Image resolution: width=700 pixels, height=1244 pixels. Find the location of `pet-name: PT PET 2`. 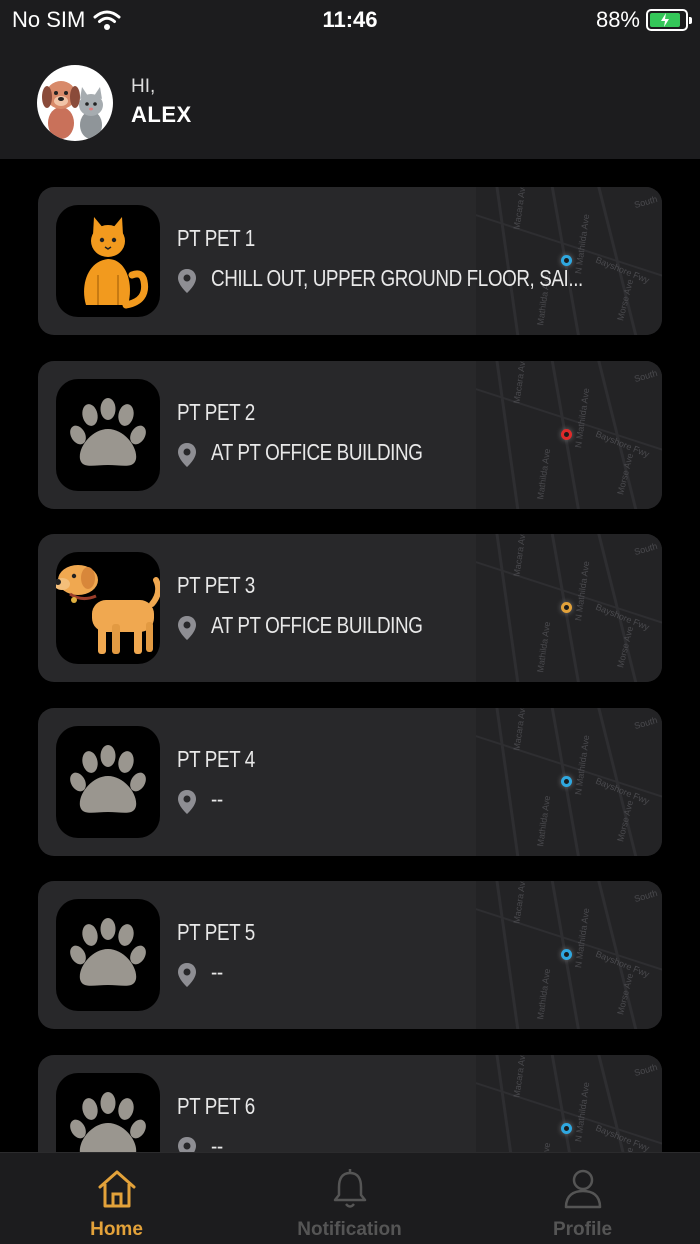

pet-name: PT PET 2 is located at coordinates (216, 411).